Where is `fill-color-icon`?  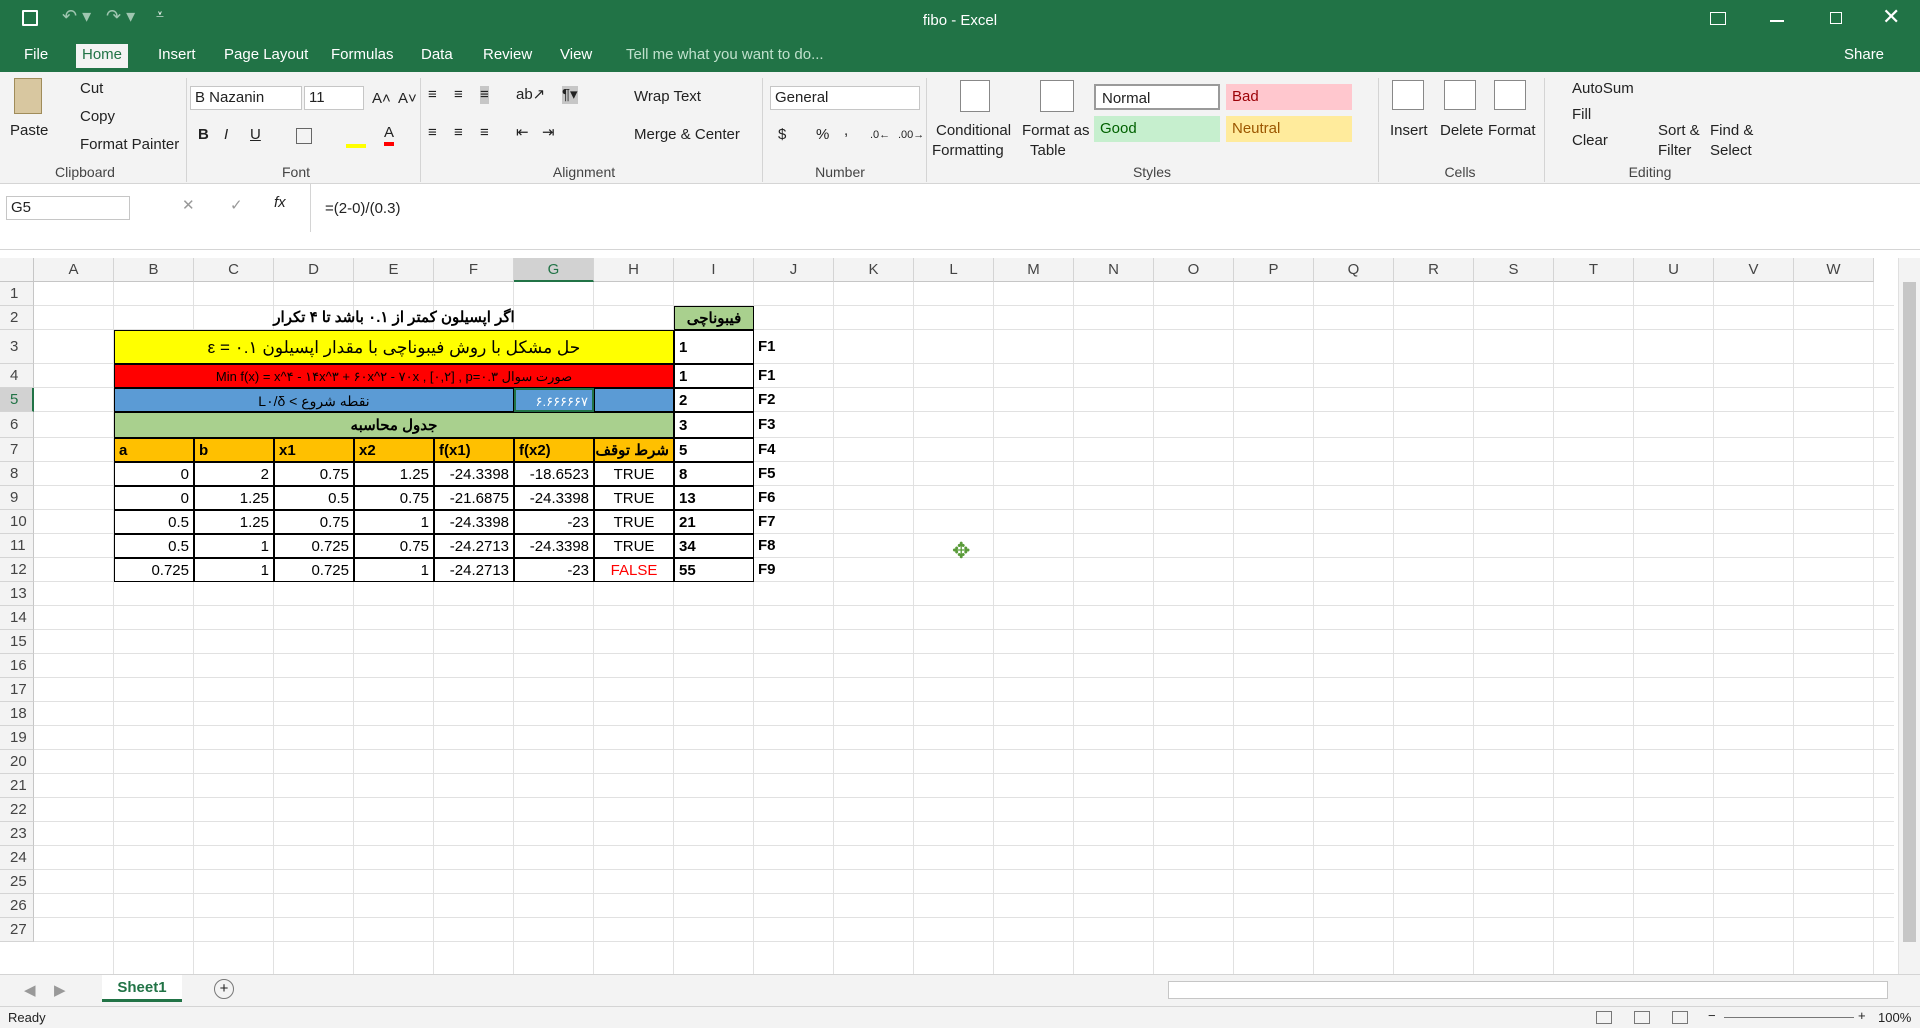
fill-color-icon is located at coordinates (356, 146).